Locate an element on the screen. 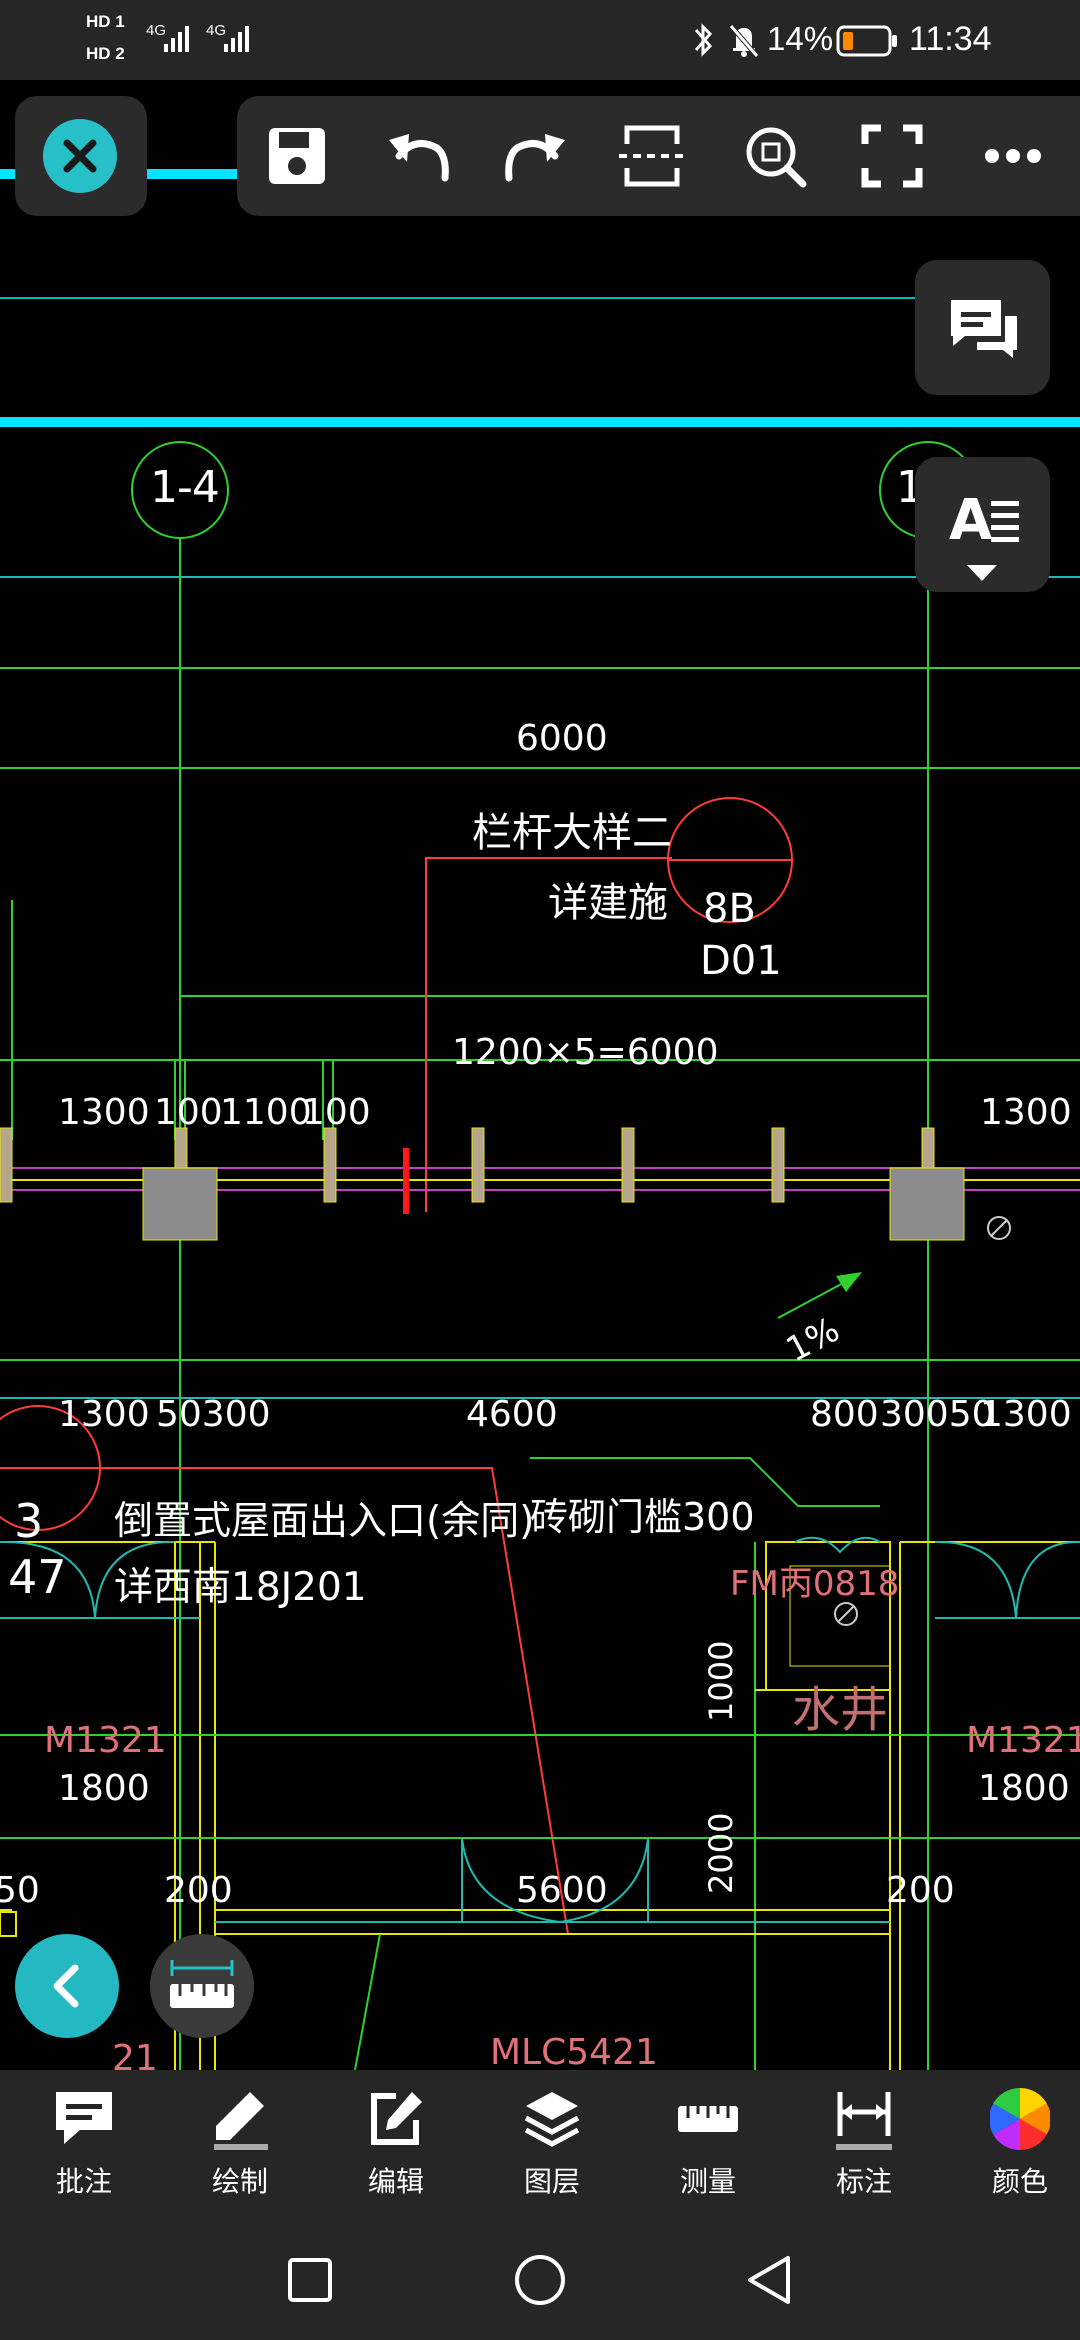 This screenshot has height=2340, width=1080. dim-2000: 2000 is located at coordinates (721, 1853).